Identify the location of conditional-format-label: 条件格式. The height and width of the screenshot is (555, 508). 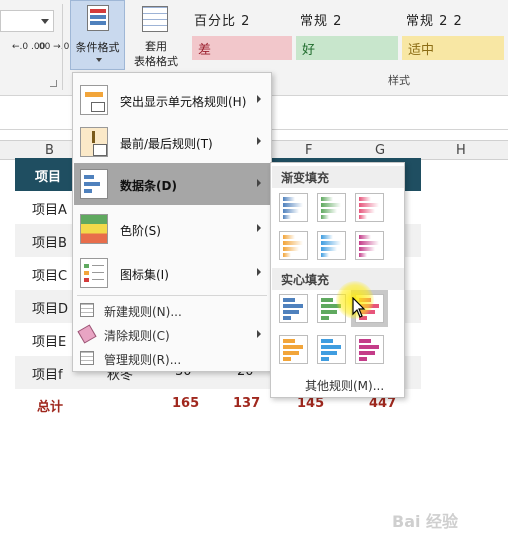
(97, 47).